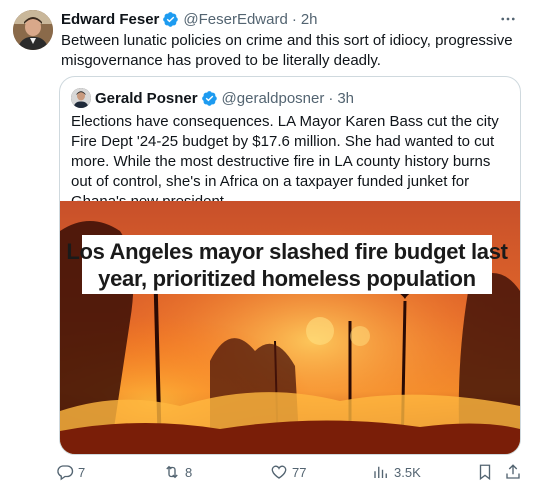  I want to click on quoted-author-name: Gerald Posner, so click(146, 98).